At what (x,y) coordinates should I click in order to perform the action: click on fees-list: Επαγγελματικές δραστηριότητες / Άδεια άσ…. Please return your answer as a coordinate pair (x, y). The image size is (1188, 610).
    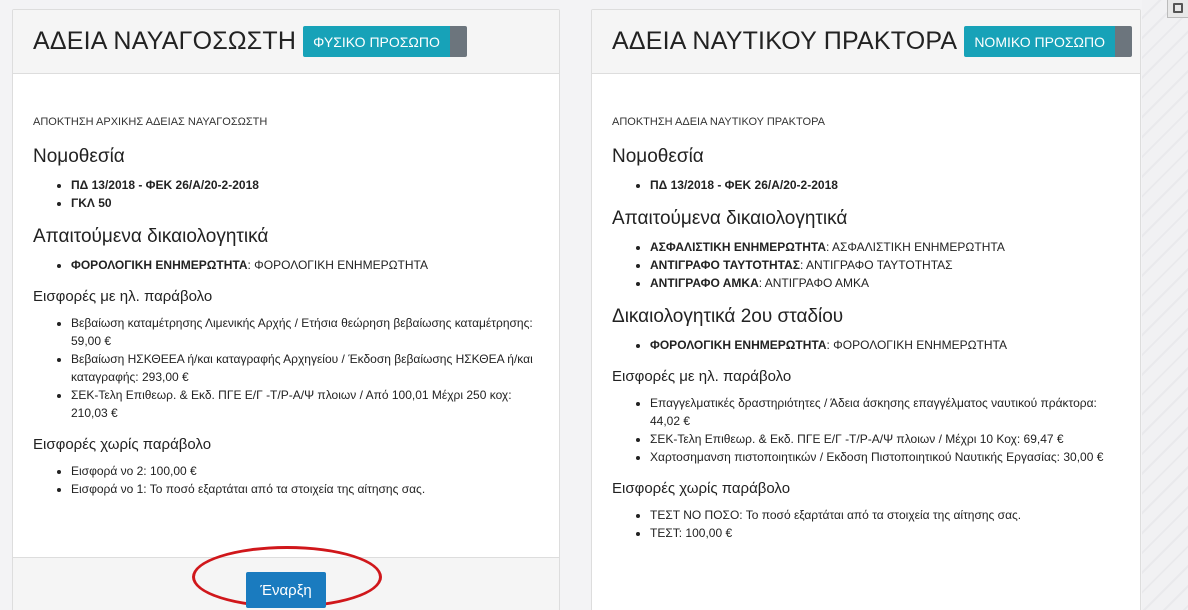
    Looking at the image, I should click on (866, 430).